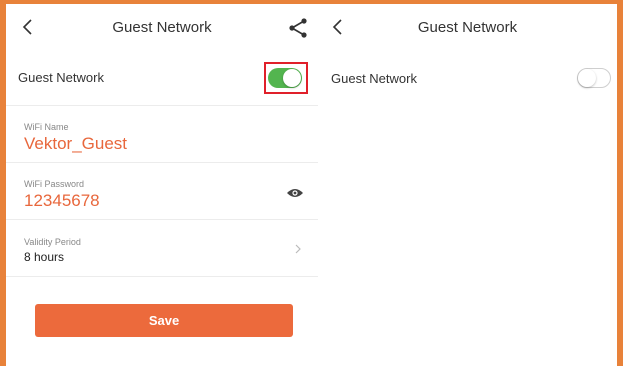 The image size is (623, 366). I want to click on wifi-name-label: WiFi Name, so click(46, 127).